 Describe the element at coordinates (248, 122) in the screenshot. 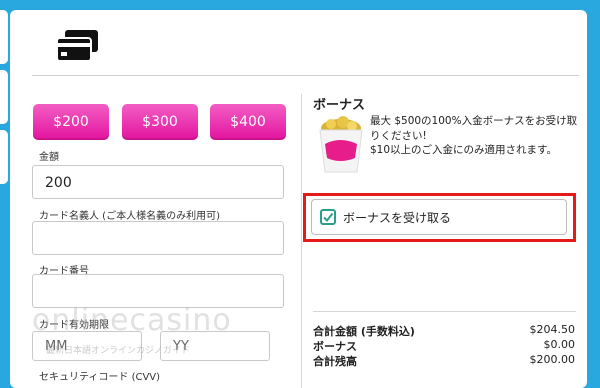

I see `amount-400-button: $400` at that location.